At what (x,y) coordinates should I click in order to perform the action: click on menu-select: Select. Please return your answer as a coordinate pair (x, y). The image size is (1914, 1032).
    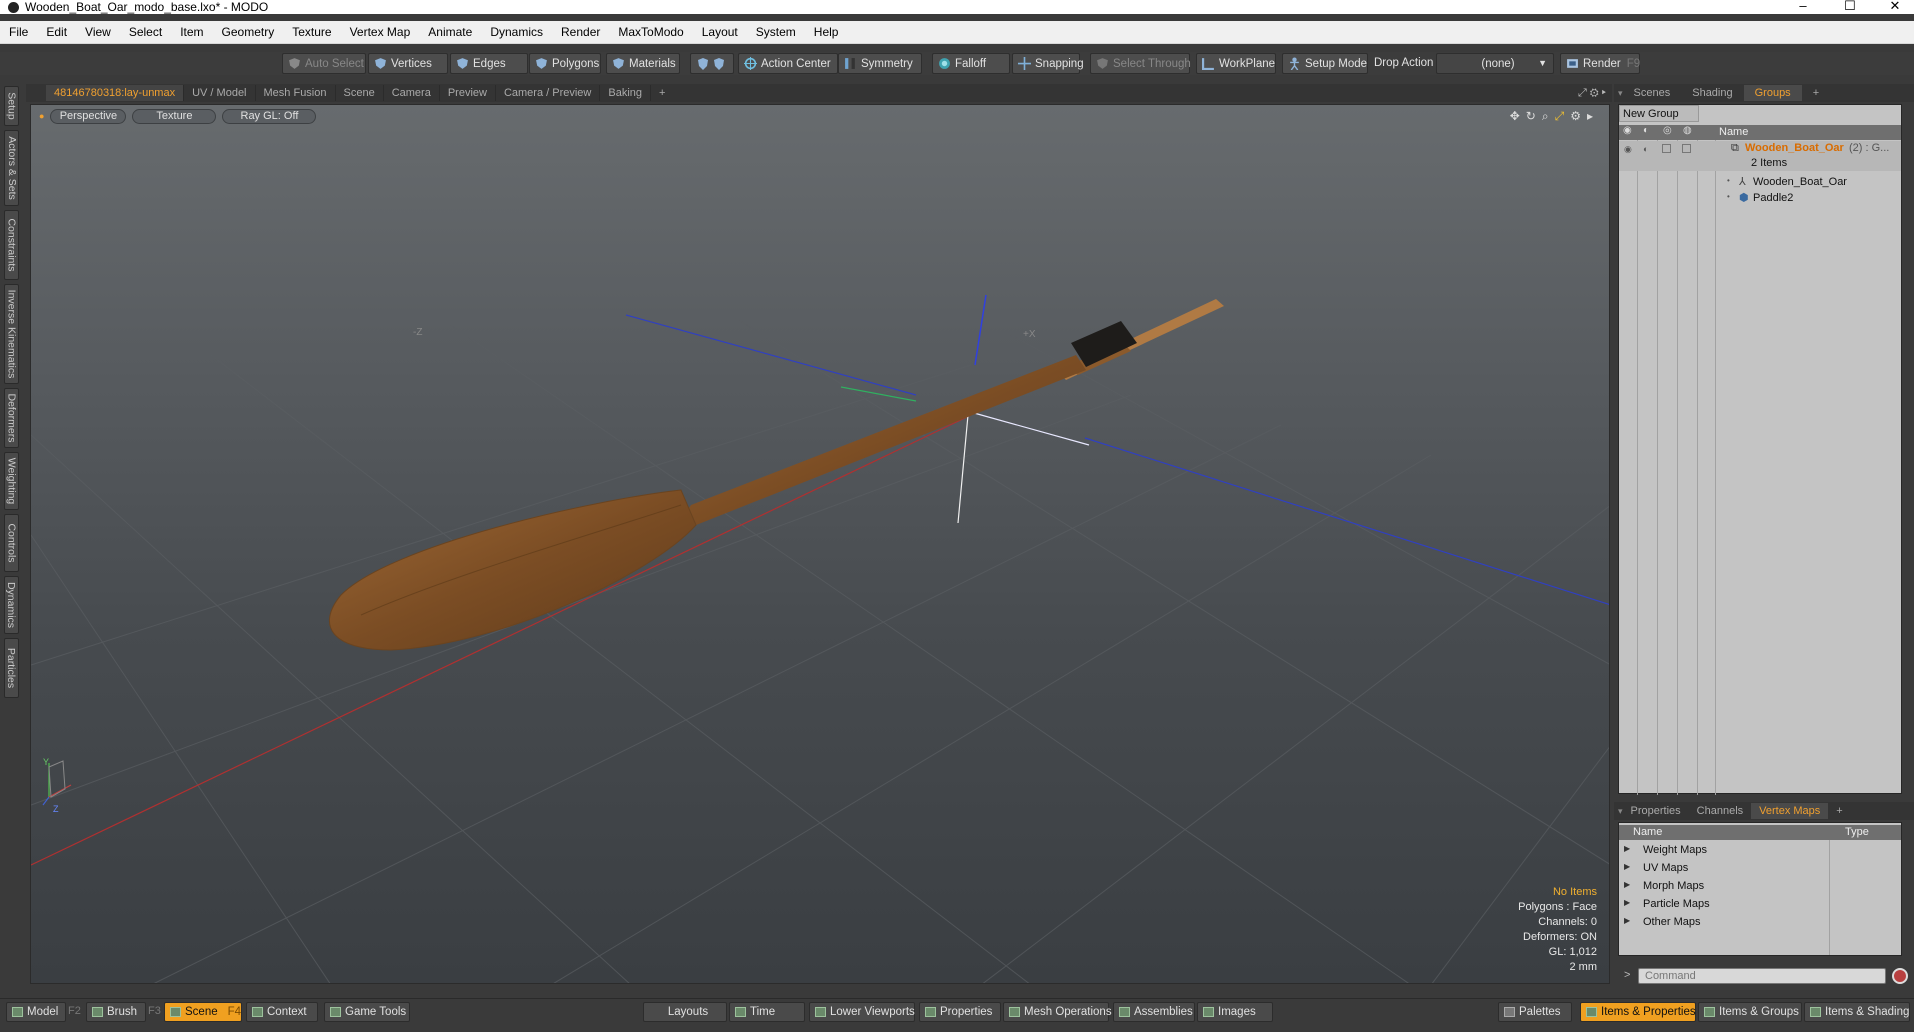
    Looking at the image, I should click on (145, 32).